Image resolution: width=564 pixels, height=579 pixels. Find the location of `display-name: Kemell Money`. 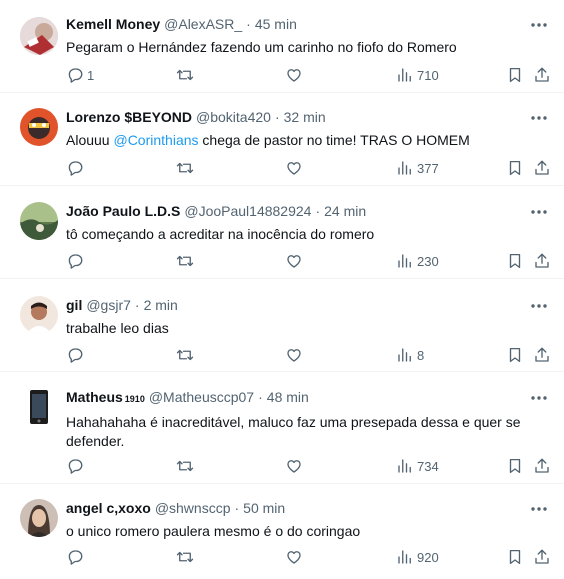

display-name: Kemell Money is located at coordinates (113, 24).